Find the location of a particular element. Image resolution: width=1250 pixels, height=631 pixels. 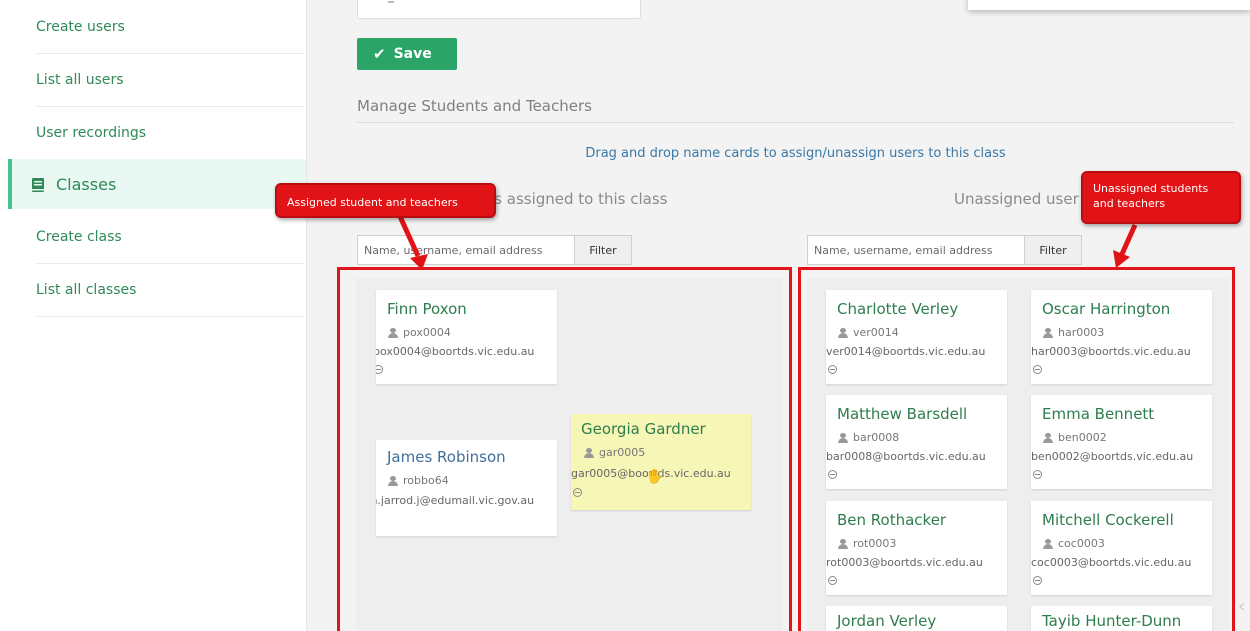

chevron-left-icon: ‹ is located at coordinates (1242, 606).